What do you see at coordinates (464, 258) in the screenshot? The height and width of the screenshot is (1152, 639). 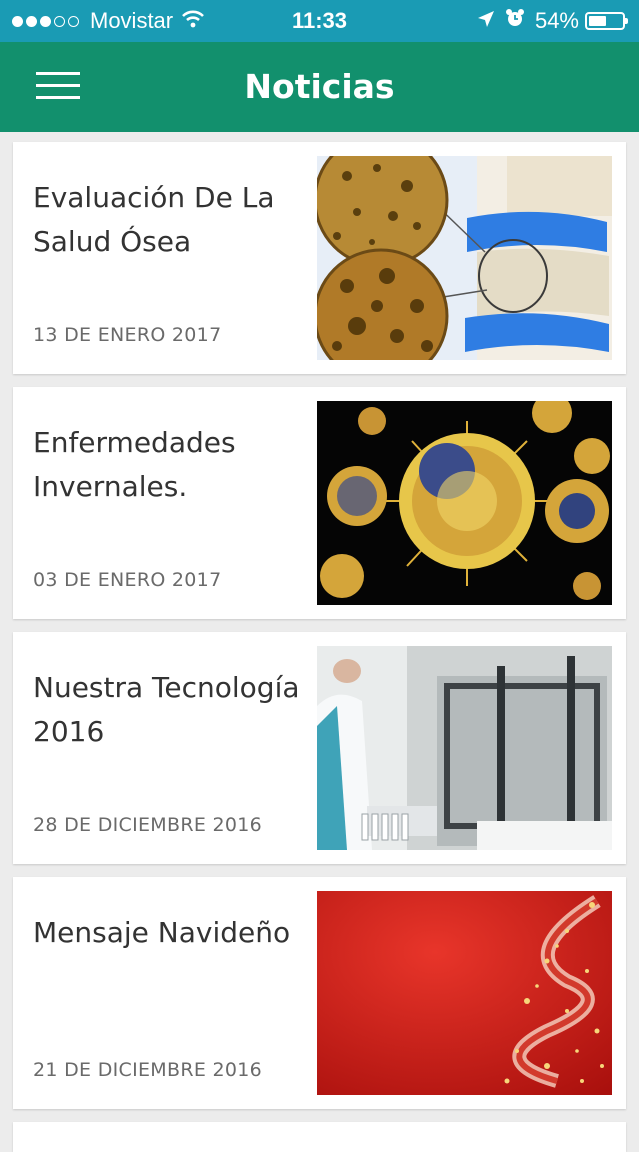 I see `bone-spine-illustration` at bounding box center [464, 258].